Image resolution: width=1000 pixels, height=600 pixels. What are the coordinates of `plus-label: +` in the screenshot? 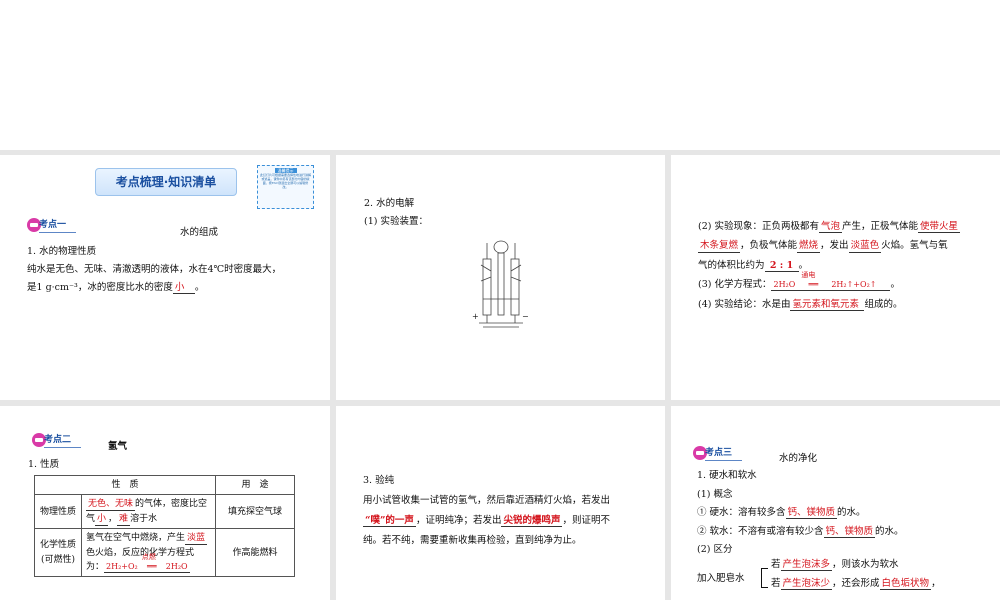 It's located at (475, 316).